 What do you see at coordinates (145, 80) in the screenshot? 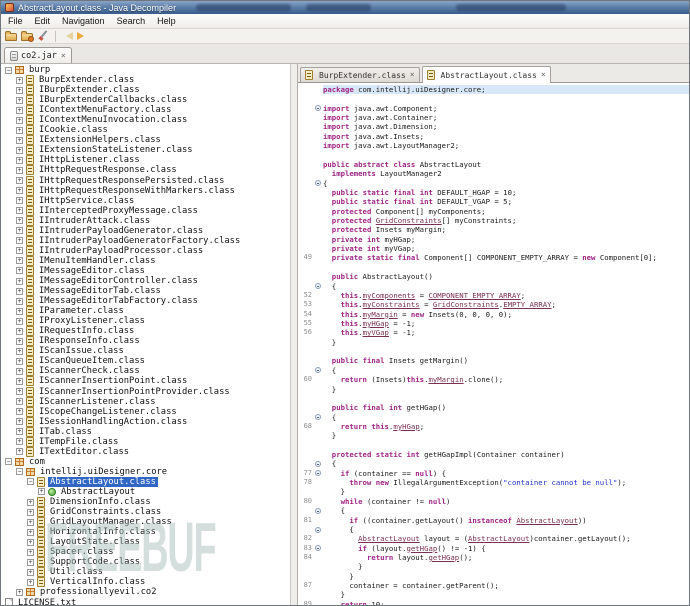
I see `tree-item: + BurpExtender.class` at bounding box center [145, 80].